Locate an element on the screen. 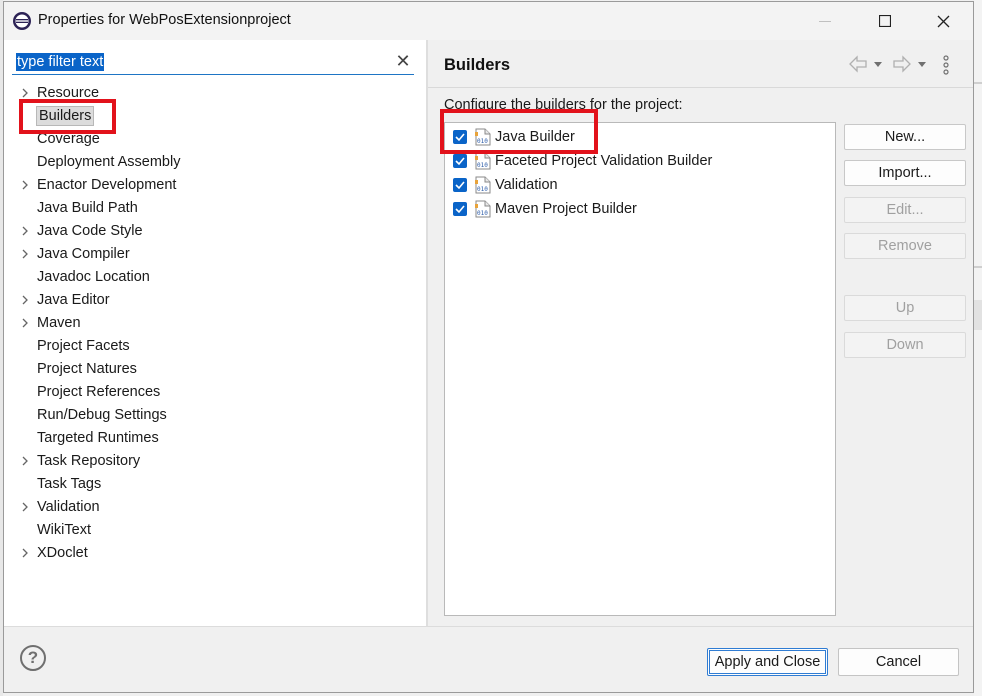 The image size is (982, 696). tree-item-label: Validation is located at coordinates (68, 507).